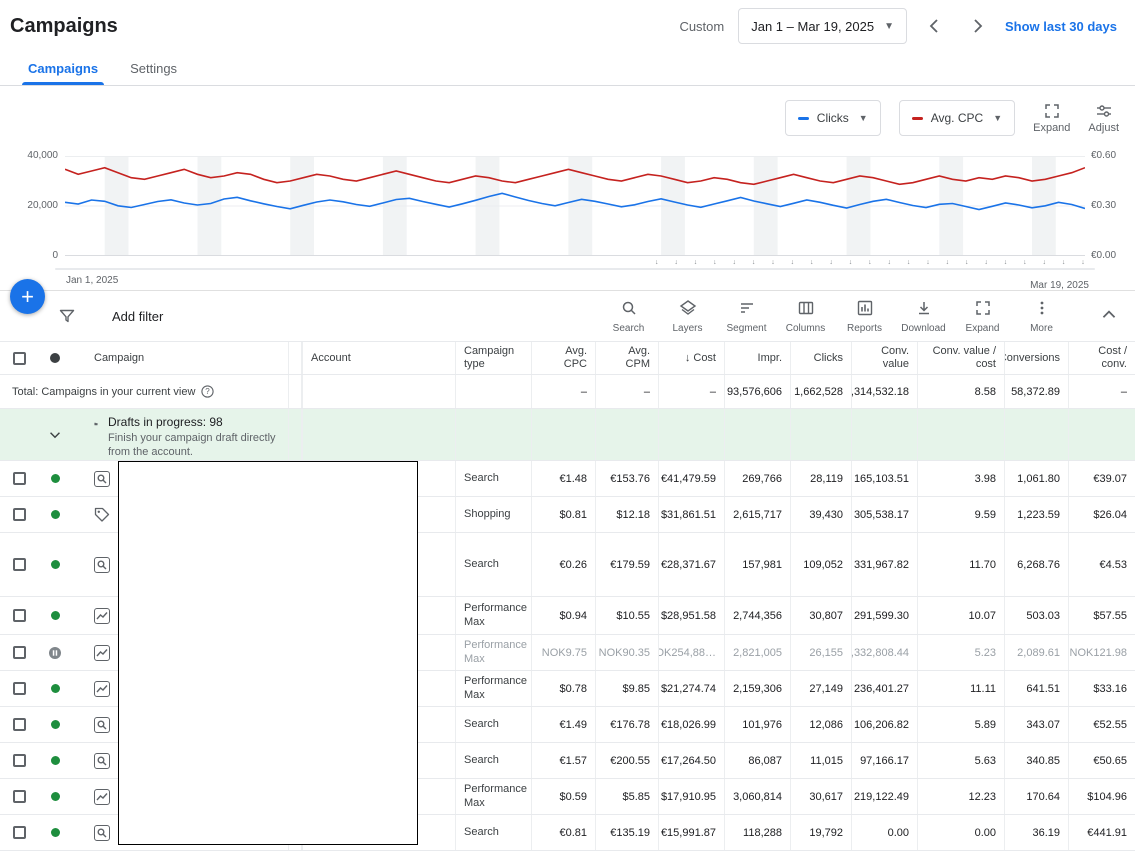 The height and width of the screenshot is (851, 1135). Describe the element at coordinates (691, 358) in the screenshot. I see `column-header-cost: ↓ Cost` at that location.